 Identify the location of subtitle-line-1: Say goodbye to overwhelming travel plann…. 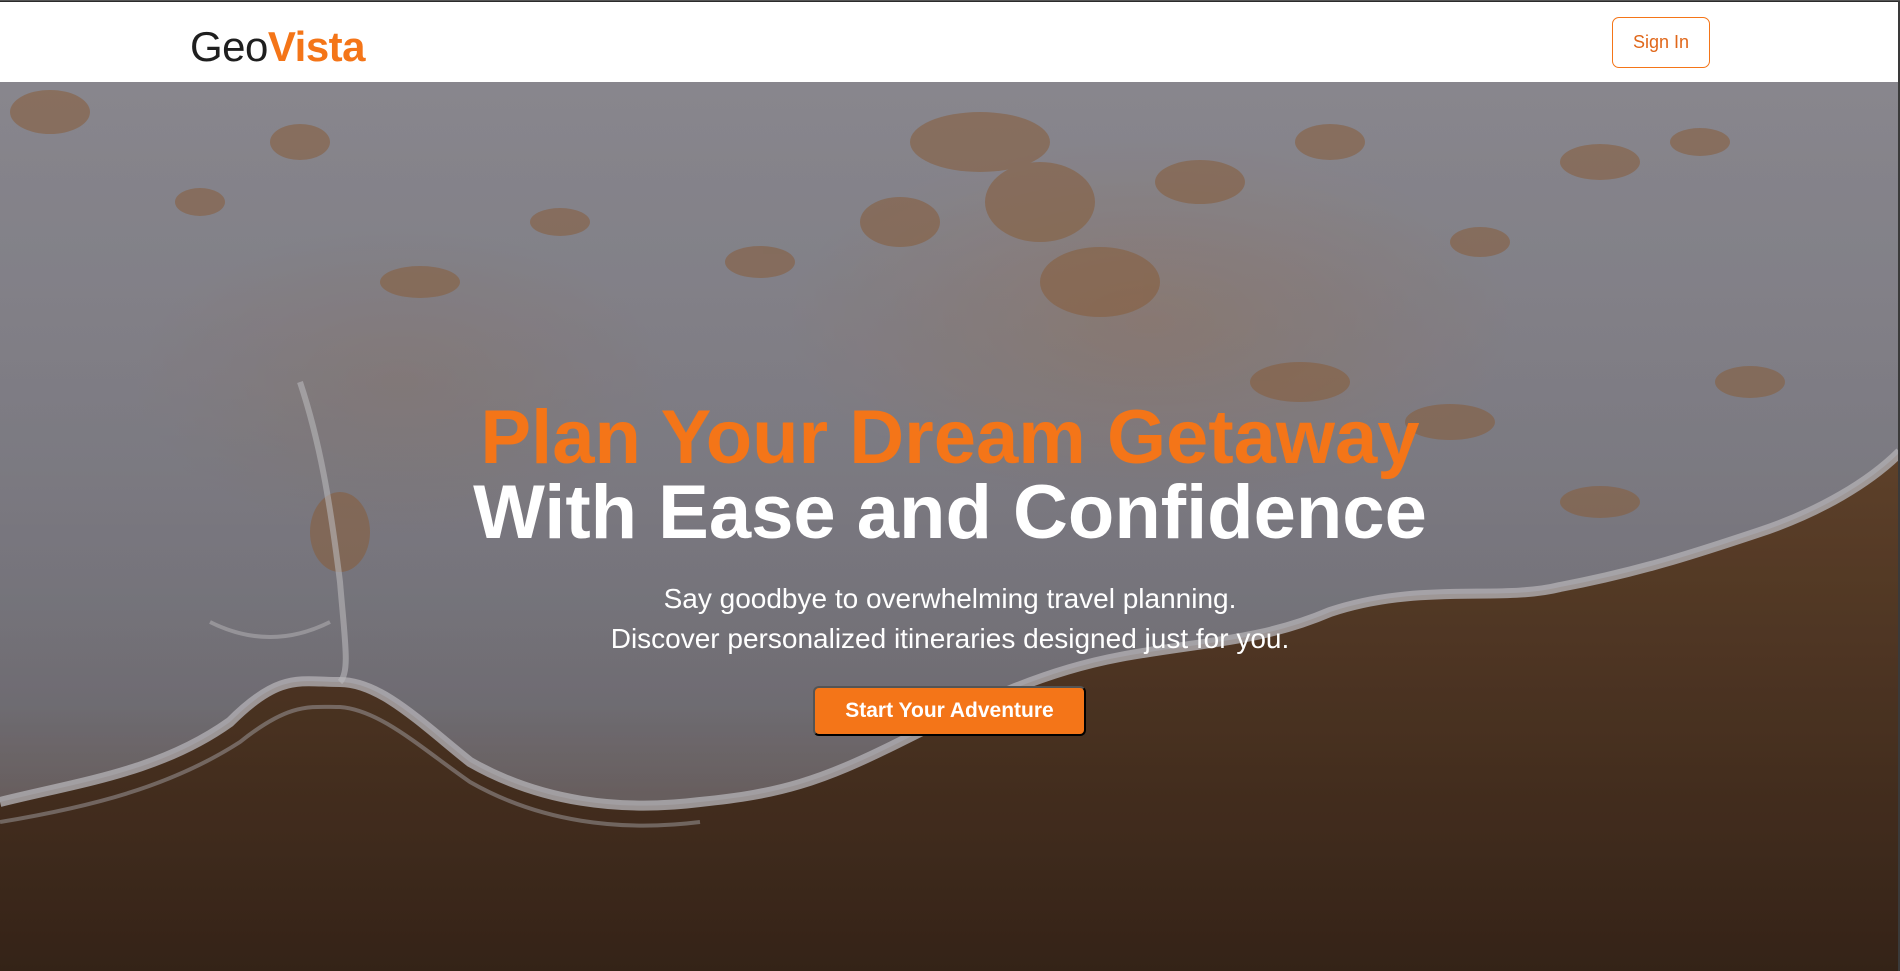
(950, 598).